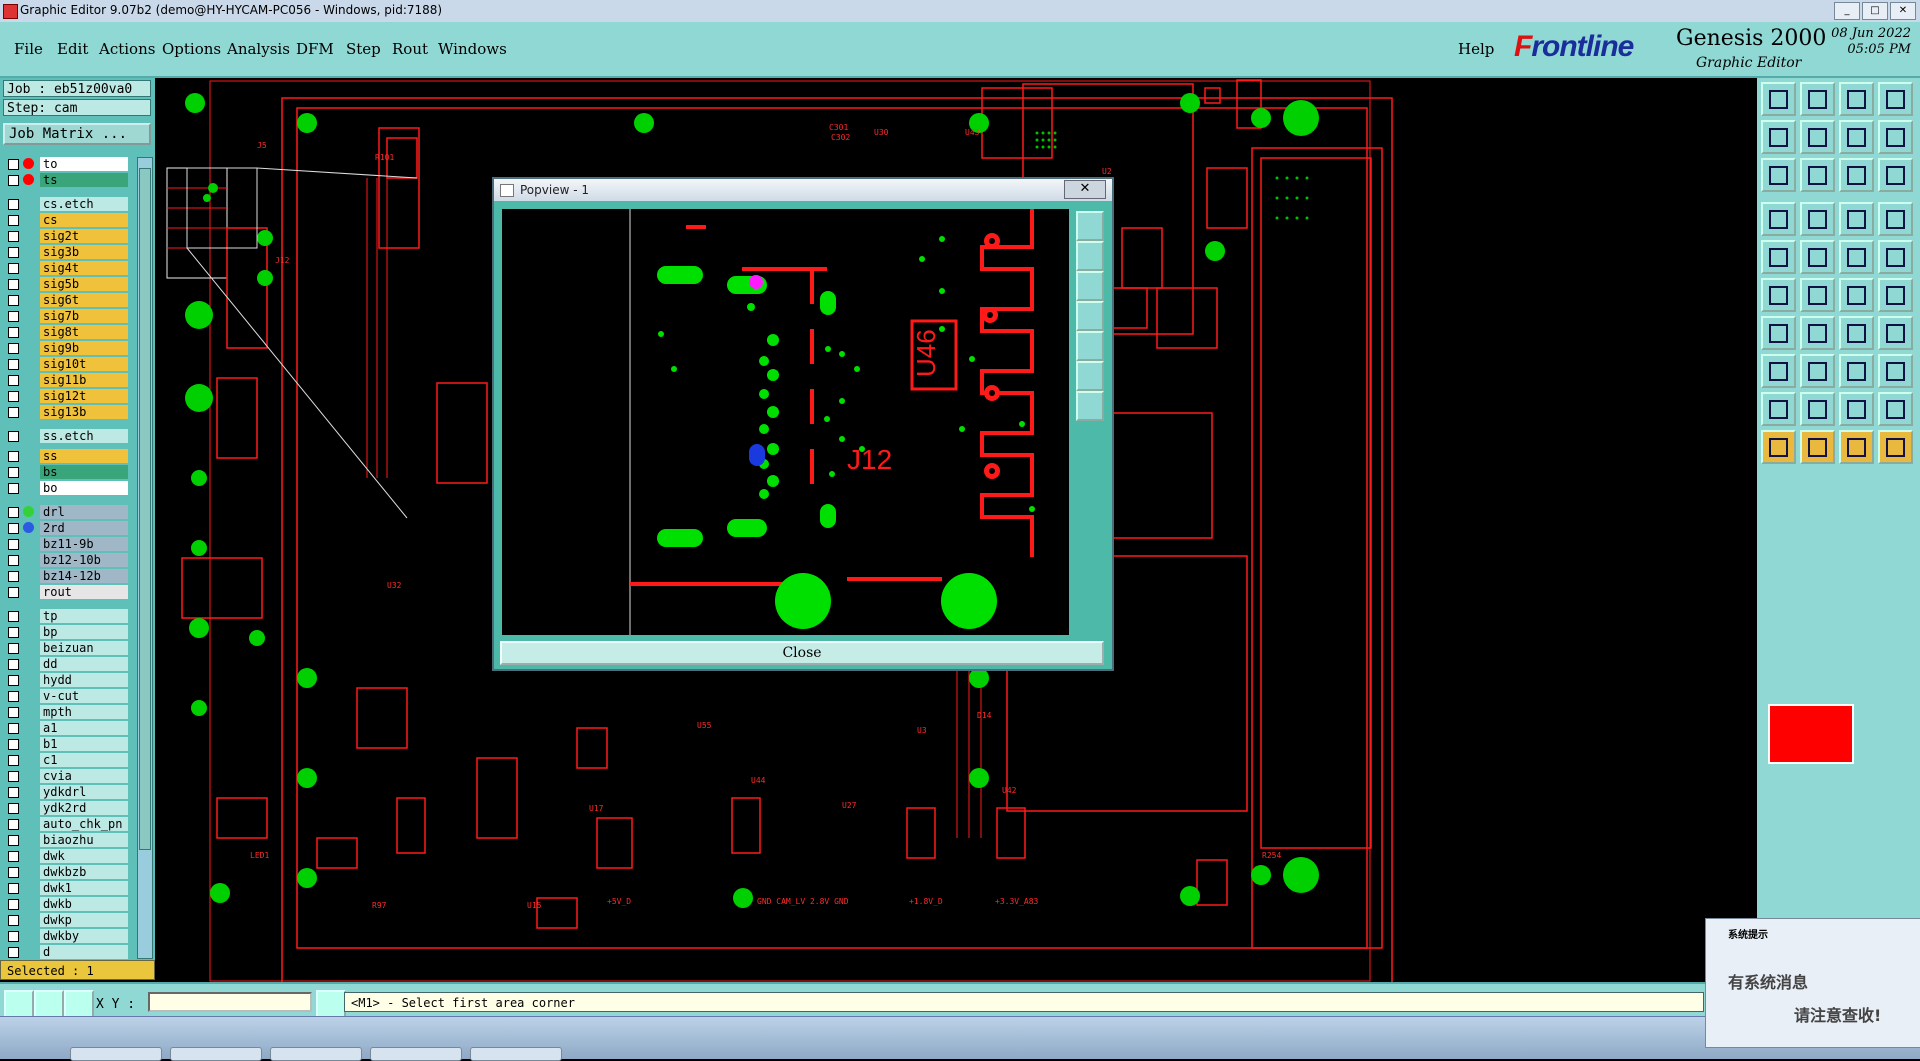 Image resolution: width=1920 pixels, height=1061 pixels. What do you see at coordinates (1895, 447) in the screenshot?
I see `pointer-edit-button` at bounding box center [1895, 447].